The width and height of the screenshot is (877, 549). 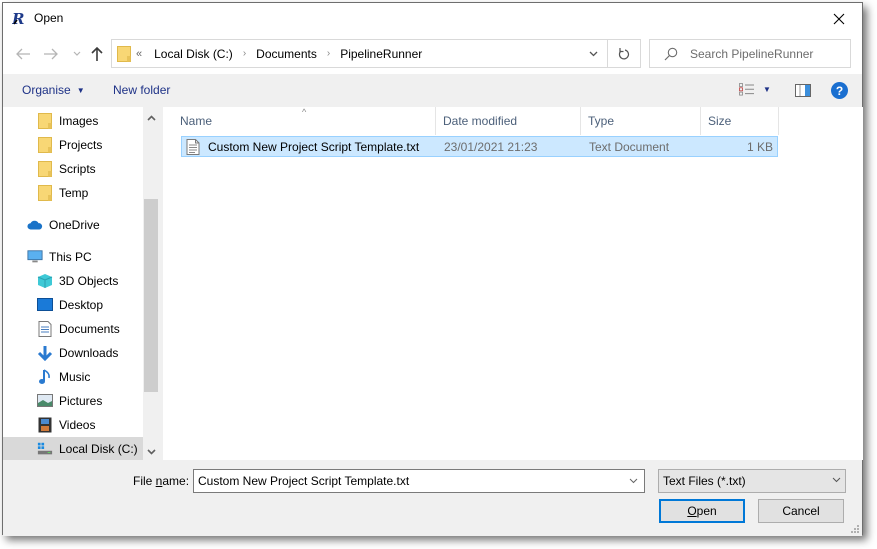 What do you see at coordinates (151, 295) in the screenshot?
I see `scrollbar-thumb` at bounding box center [151, 295].